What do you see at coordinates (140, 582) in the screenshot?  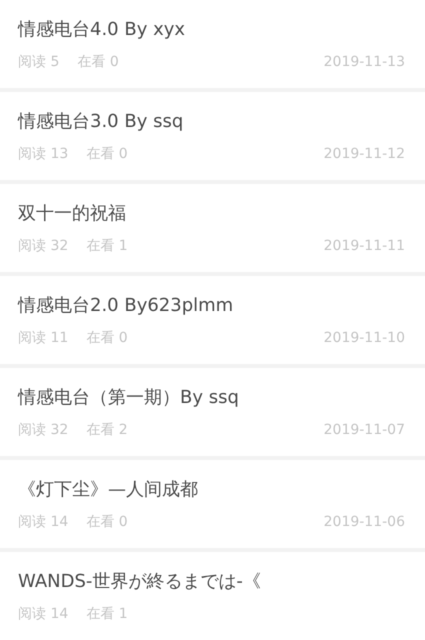 I see `article-title: WANDS-世界が終るまでは-《` at bounding box center [140, 582].